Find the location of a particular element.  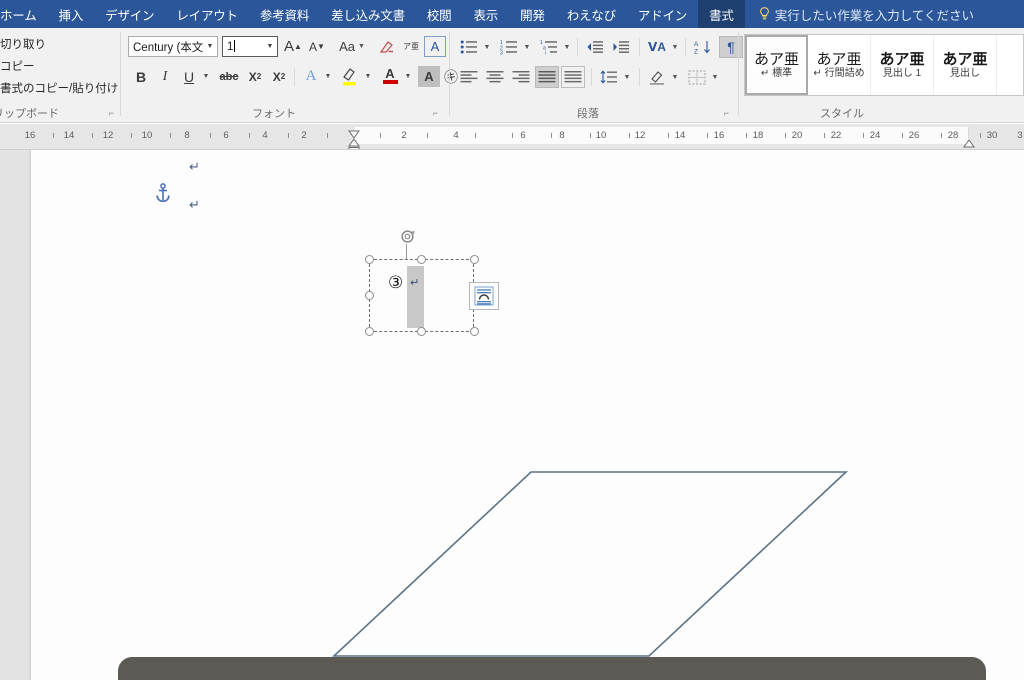

style-item-no-spacing: あア亜 ↵ 行間詰め is located at coordinates (839, 65).